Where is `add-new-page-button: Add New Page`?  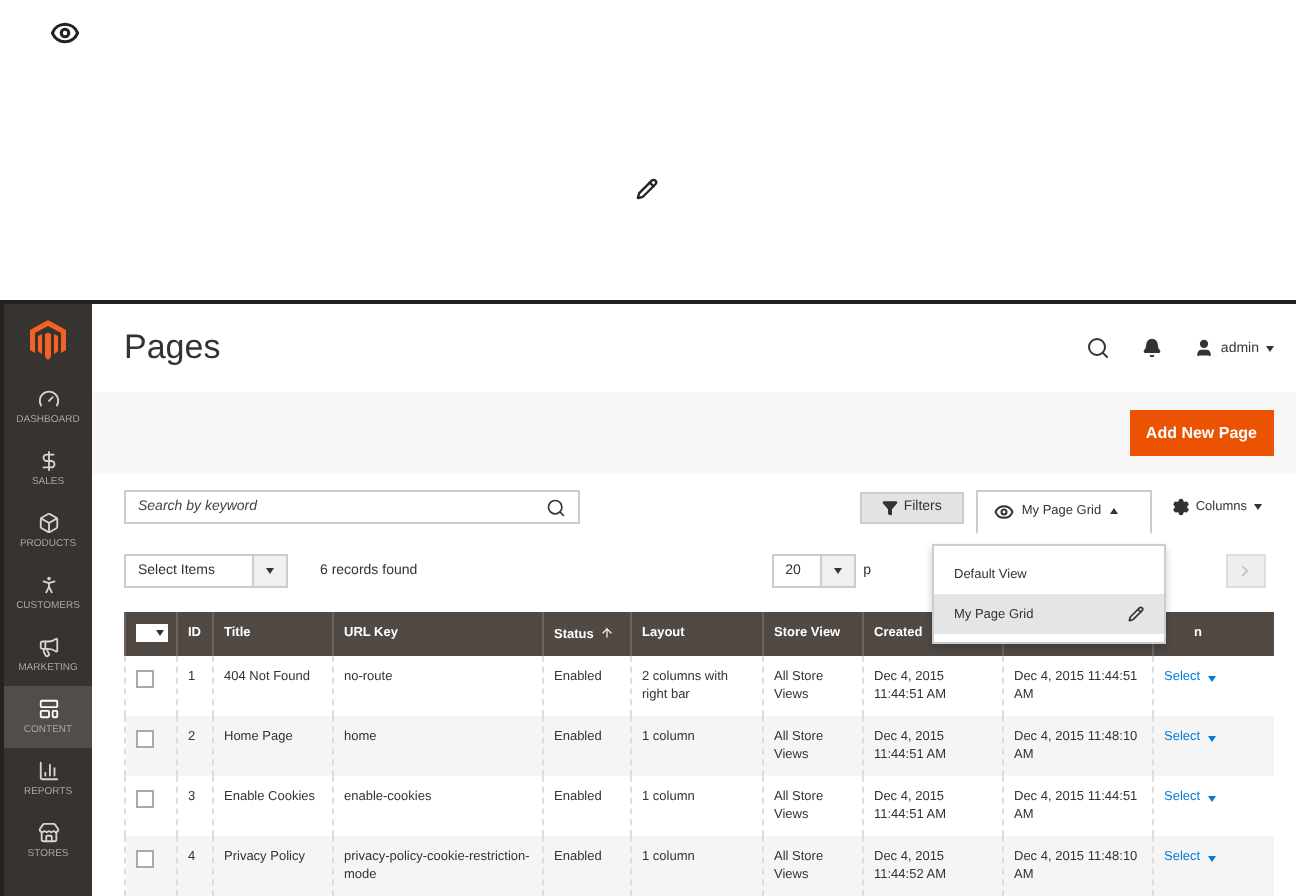 add-new-page-button: Add New Page is located at coordinates (1201, 432).